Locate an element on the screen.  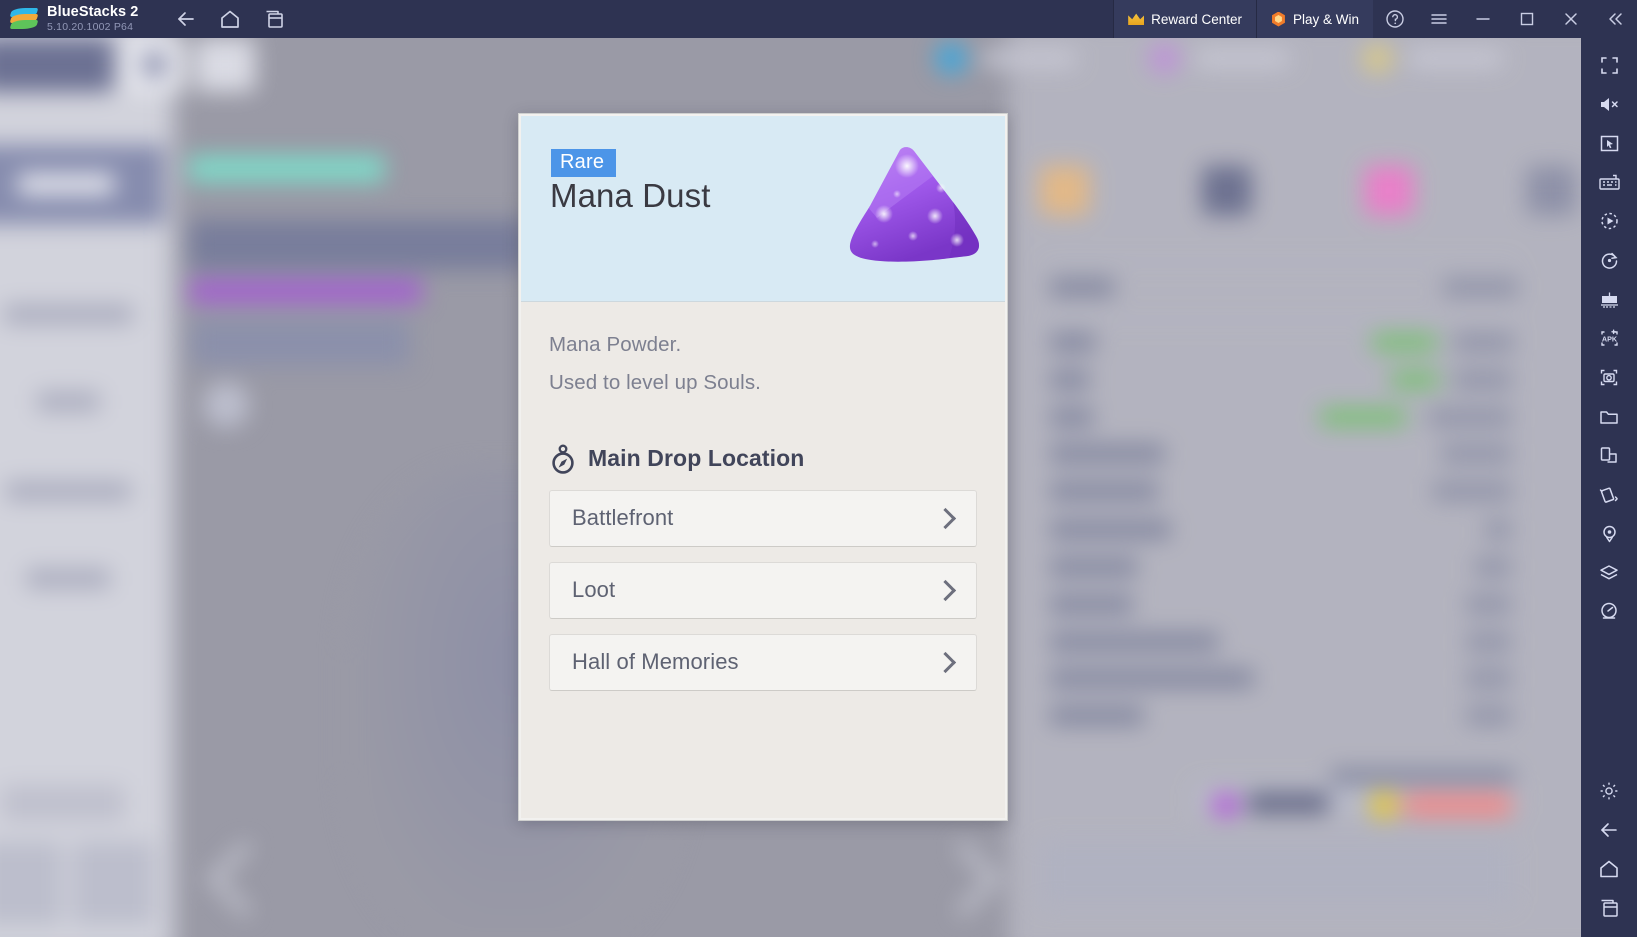
game-info-button is located at coordinates (226, 404).